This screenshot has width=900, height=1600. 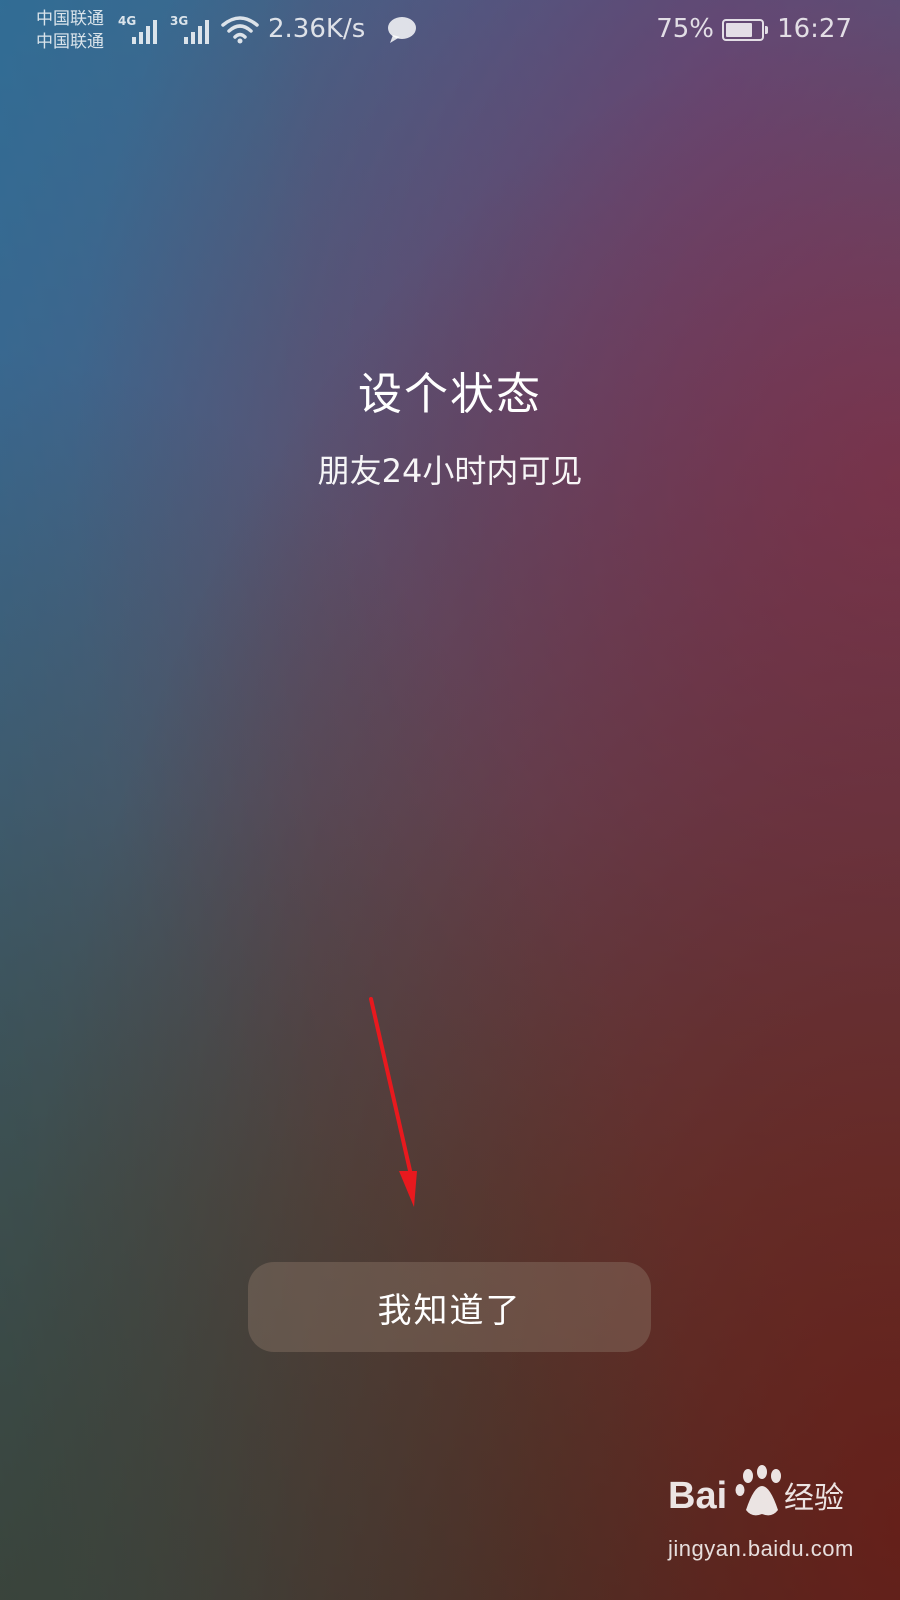 What do you see at coordinates (142, 29) in the screenshot?
I see `signal-1-icon: 4G` at bounding box center [142, 29].